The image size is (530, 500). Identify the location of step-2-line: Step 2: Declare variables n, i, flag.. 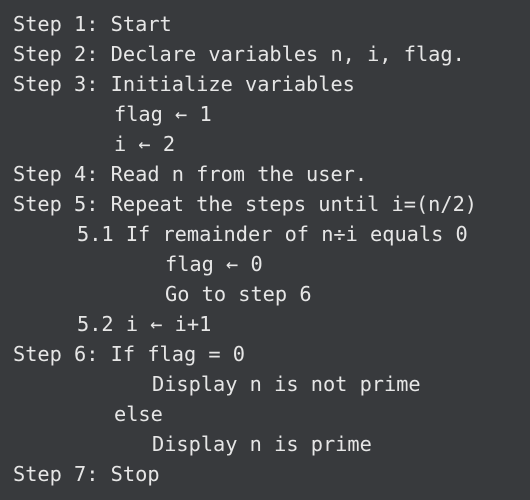
(239, 54).